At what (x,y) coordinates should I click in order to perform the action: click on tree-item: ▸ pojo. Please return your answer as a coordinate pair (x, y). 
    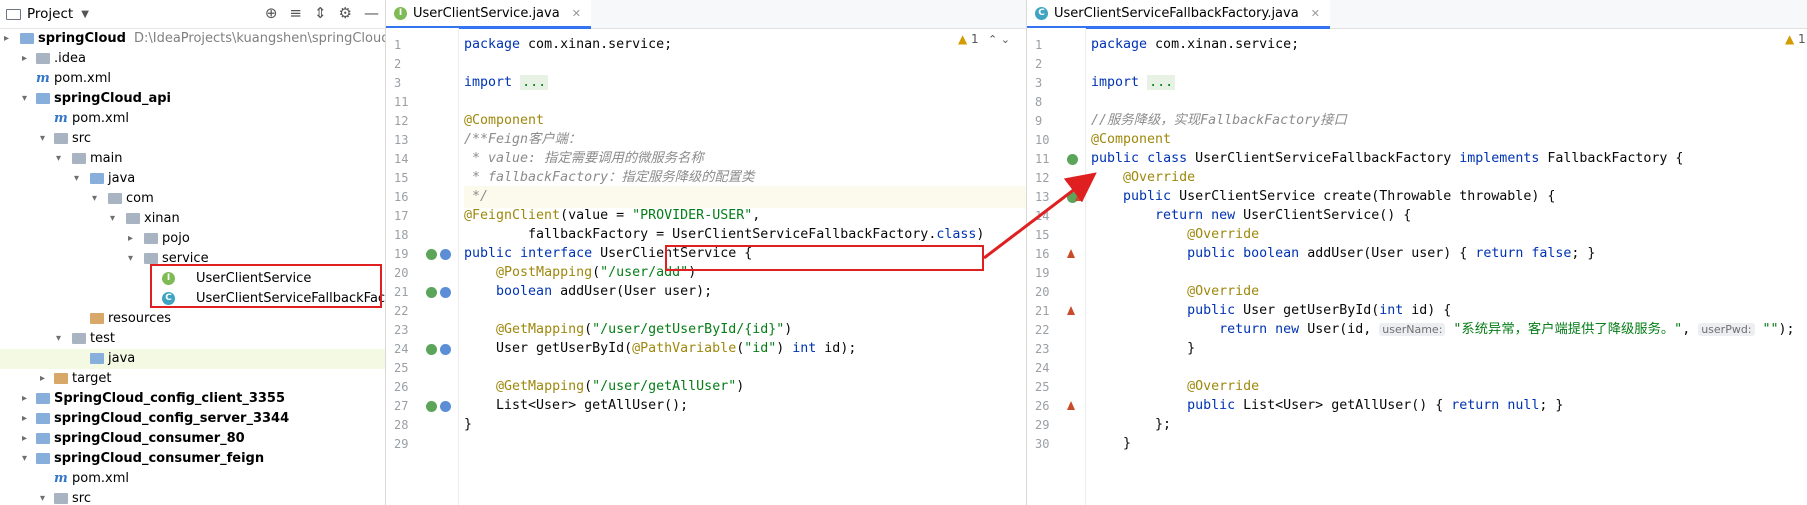
    Looking at the image, I should click on (192, 239).